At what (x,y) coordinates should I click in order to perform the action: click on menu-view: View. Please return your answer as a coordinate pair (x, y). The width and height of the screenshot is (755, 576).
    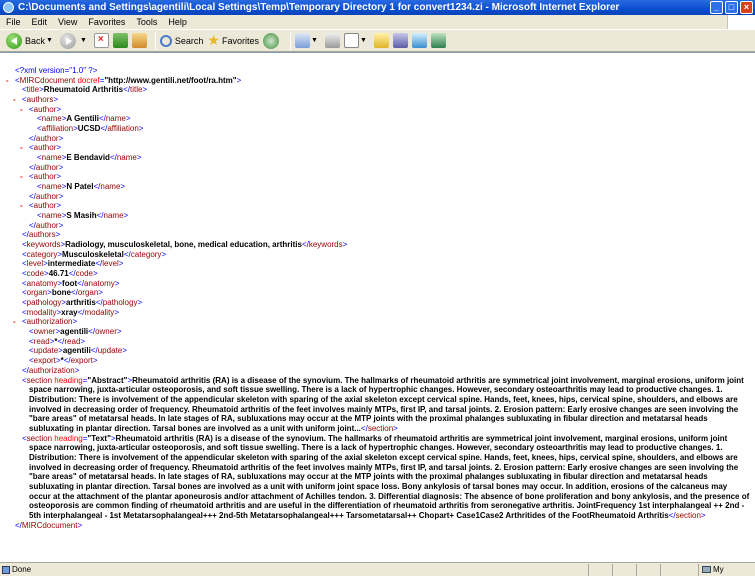
    Looking at the image, I should click on (67, 22).